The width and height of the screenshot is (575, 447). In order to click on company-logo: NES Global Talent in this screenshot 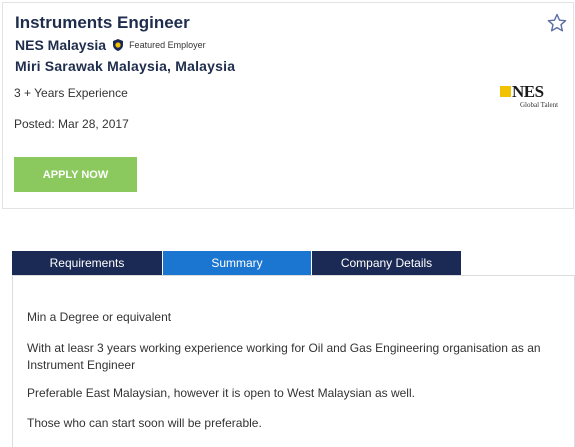, I will do `click(533, 96)`.